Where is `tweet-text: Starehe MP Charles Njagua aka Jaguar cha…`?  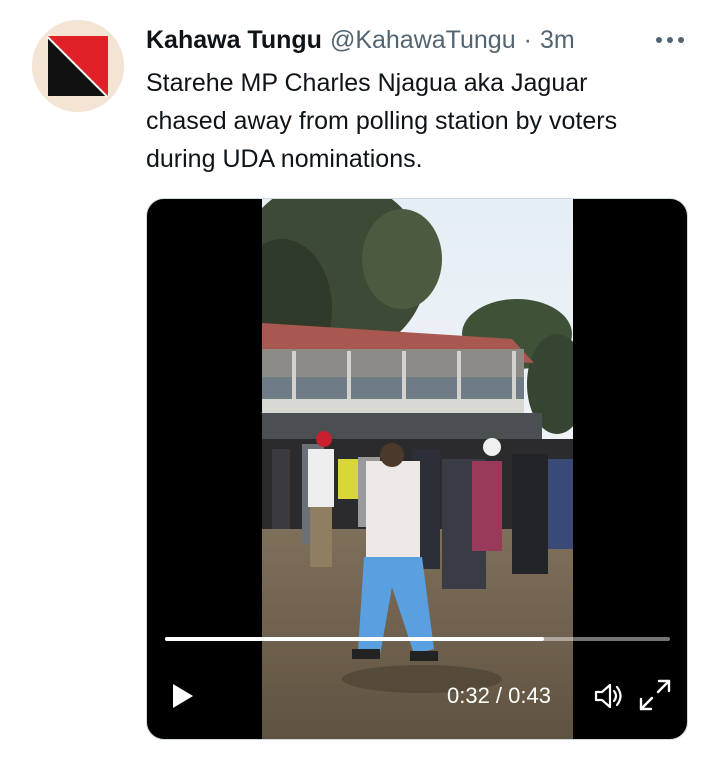
tweet-text: Starehe MP Charles Njagua aka Jaguar cha… is located at coordinates (421, 121).